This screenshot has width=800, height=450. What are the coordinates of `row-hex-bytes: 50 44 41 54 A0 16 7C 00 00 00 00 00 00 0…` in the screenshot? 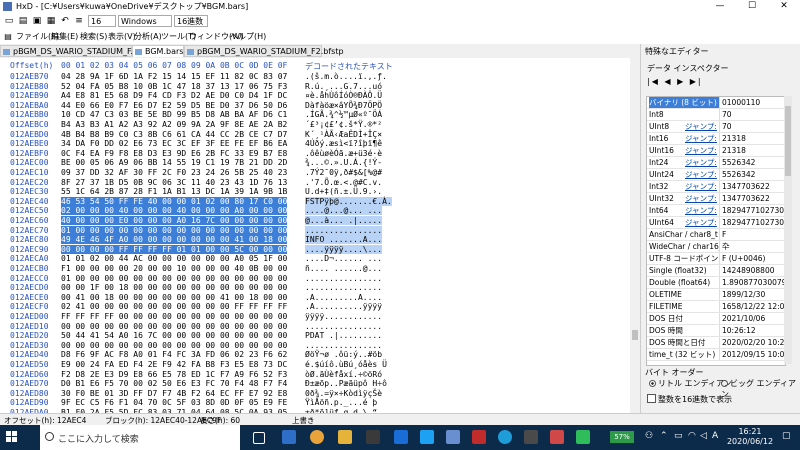 It's located at (174, 335).